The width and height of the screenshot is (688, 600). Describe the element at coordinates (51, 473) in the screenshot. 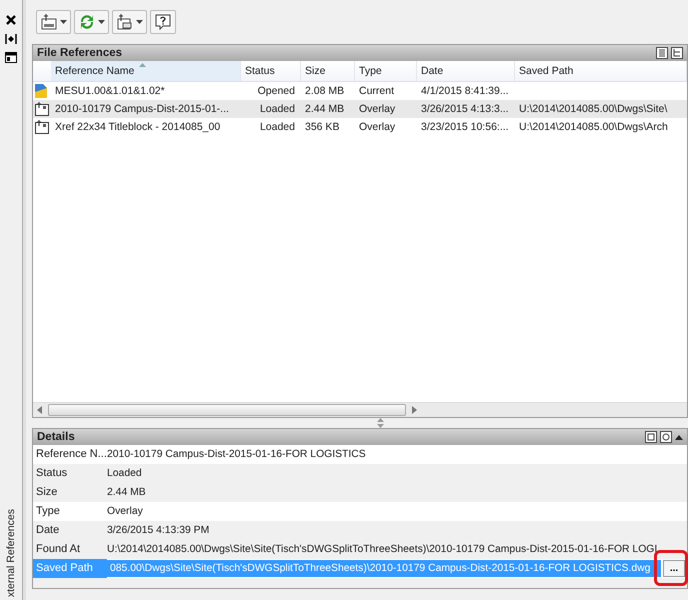

I see `property-label: Status` at that location.